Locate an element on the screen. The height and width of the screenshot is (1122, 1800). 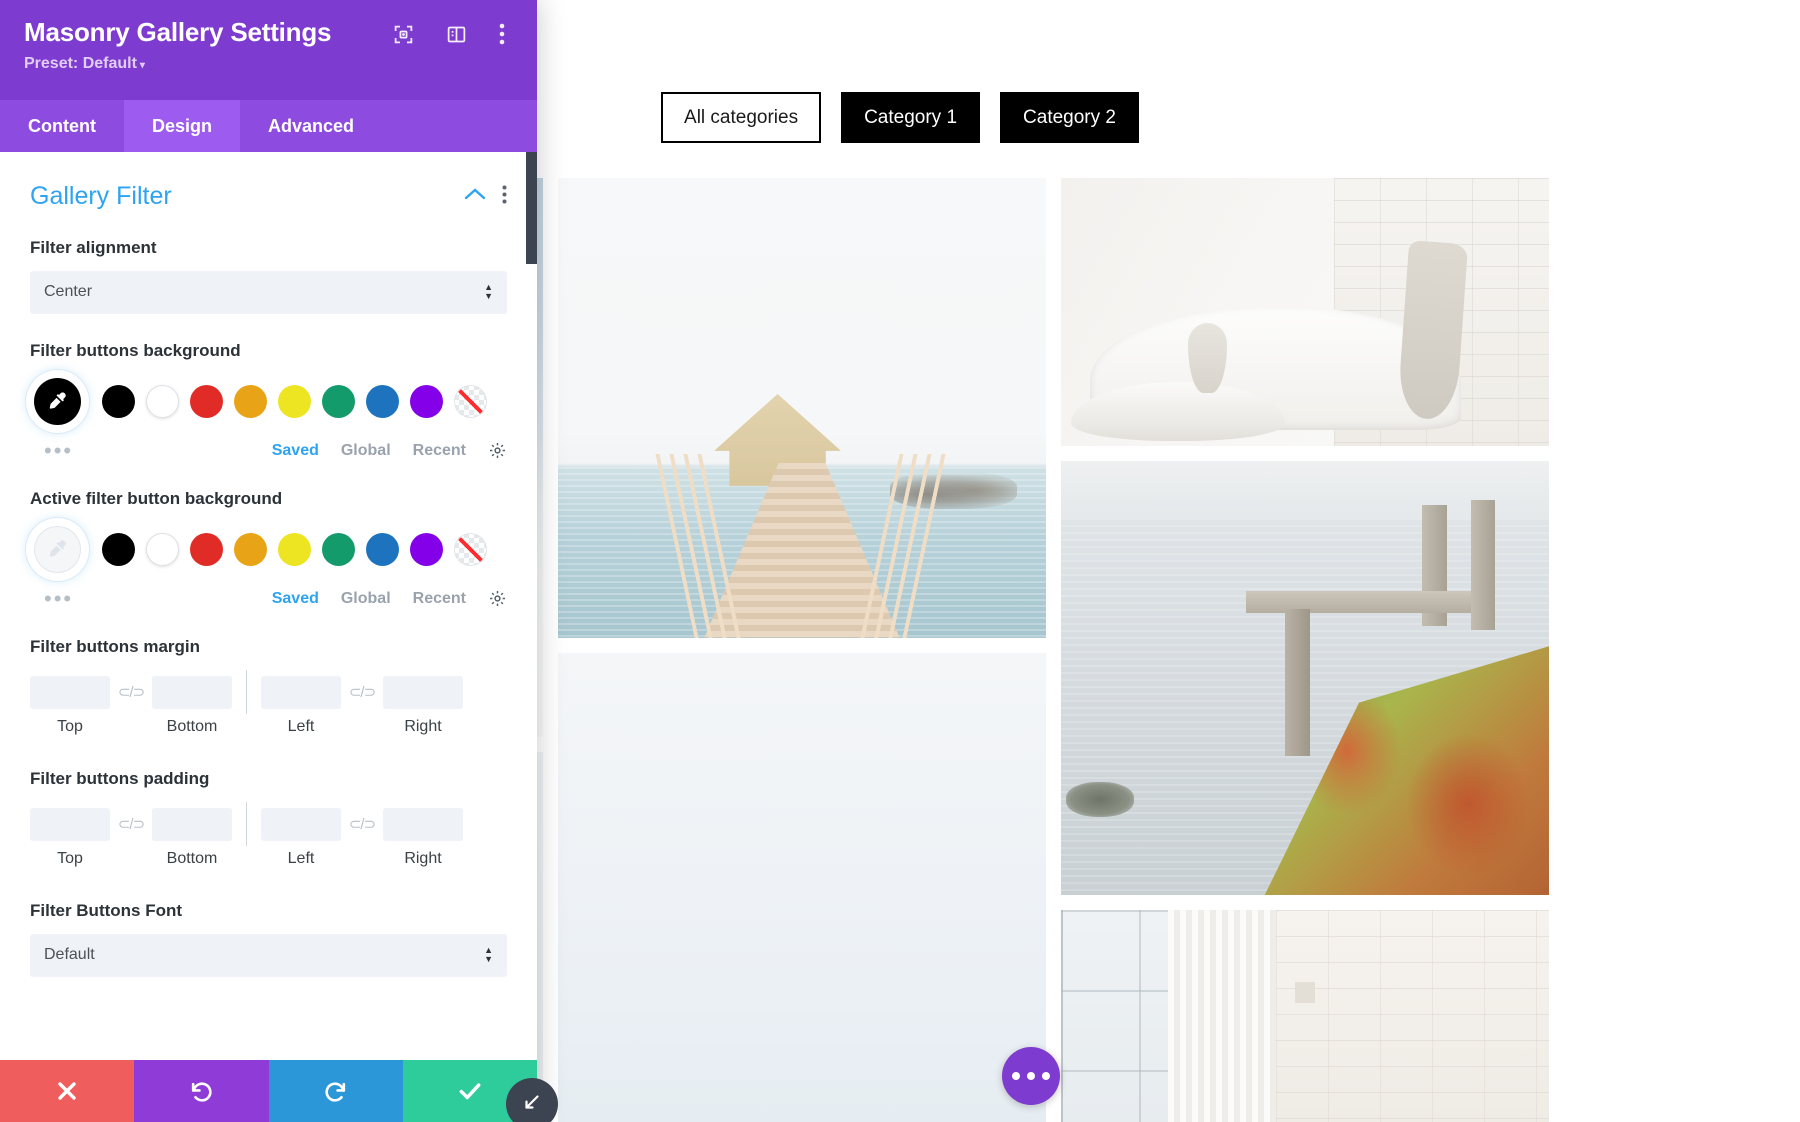
section-header-gallery-filter: Gallery Filter is located at coordinates (268, 196).